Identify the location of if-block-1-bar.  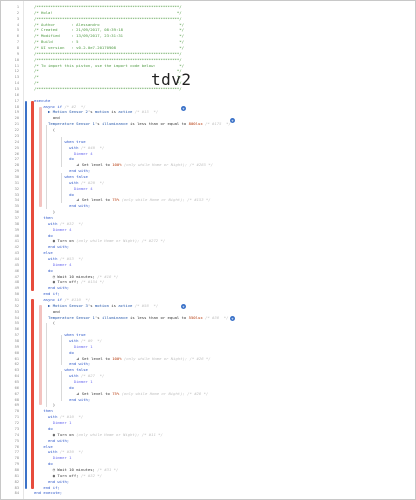
(32, 196).